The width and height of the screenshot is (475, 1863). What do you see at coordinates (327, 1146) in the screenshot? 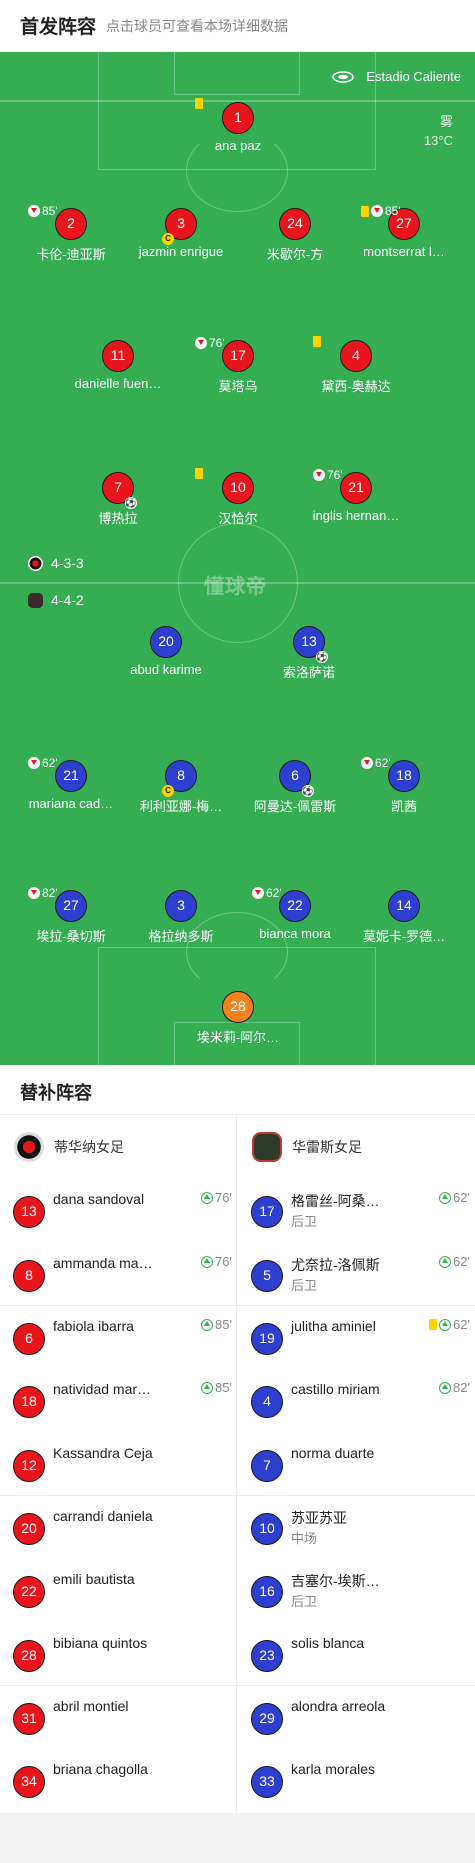
I see `away-team-name: 华雷斯女足` at bounding box center [327, 1146].